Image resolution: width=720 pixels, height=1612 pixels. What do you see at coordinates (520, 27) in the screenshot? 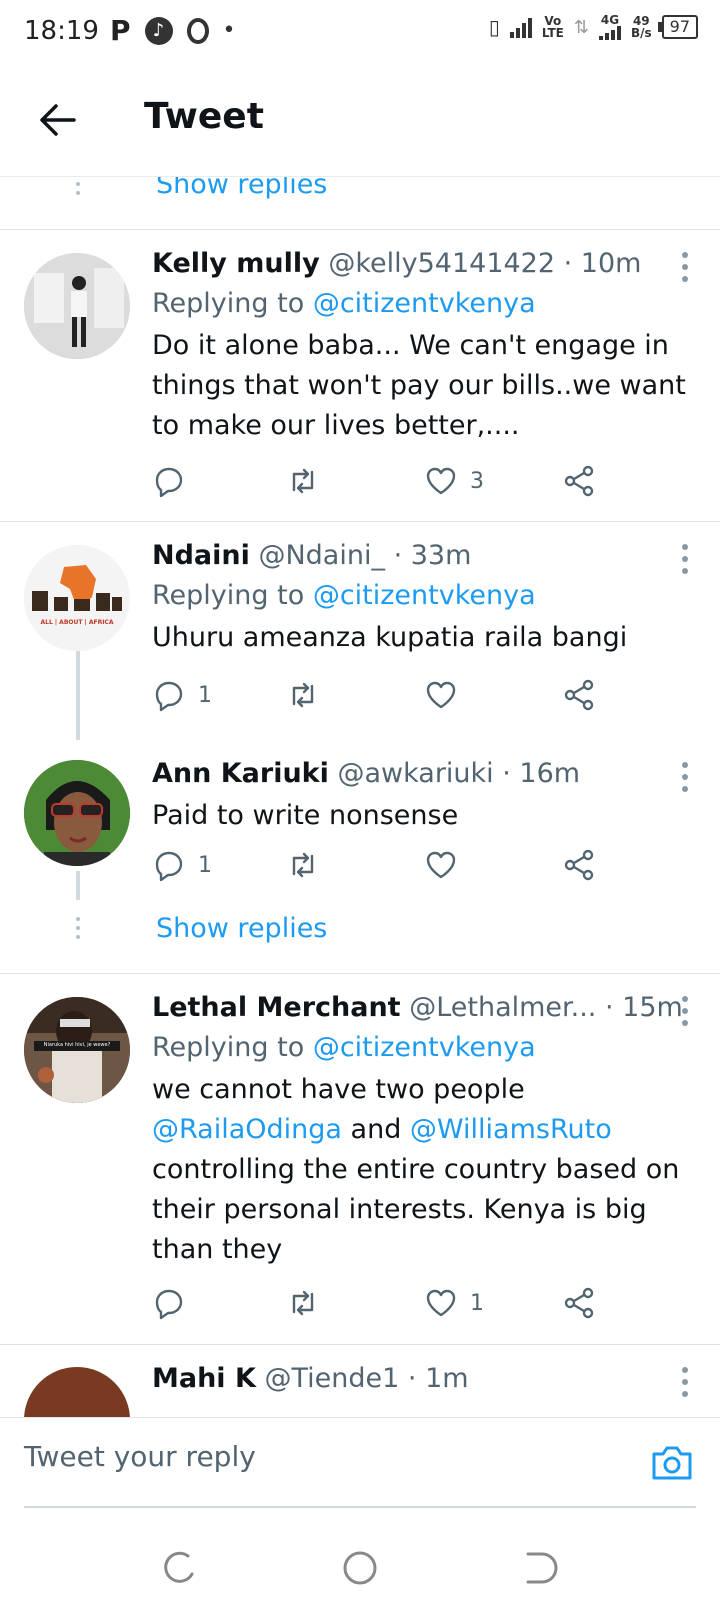
I see `signal-icon` at bounding box center [520, 27].